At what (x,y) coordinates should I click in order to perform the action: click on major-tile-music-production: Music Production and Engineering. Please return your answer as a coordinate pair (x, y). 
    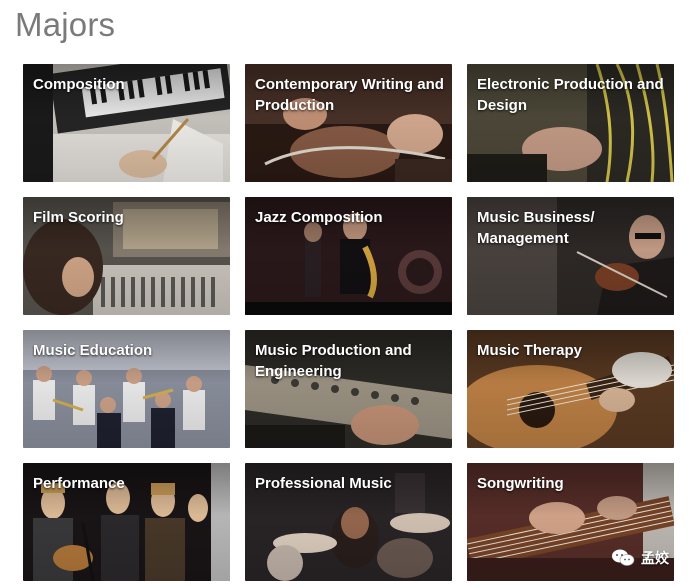
    Looking at the image, I should click on (348, 389).